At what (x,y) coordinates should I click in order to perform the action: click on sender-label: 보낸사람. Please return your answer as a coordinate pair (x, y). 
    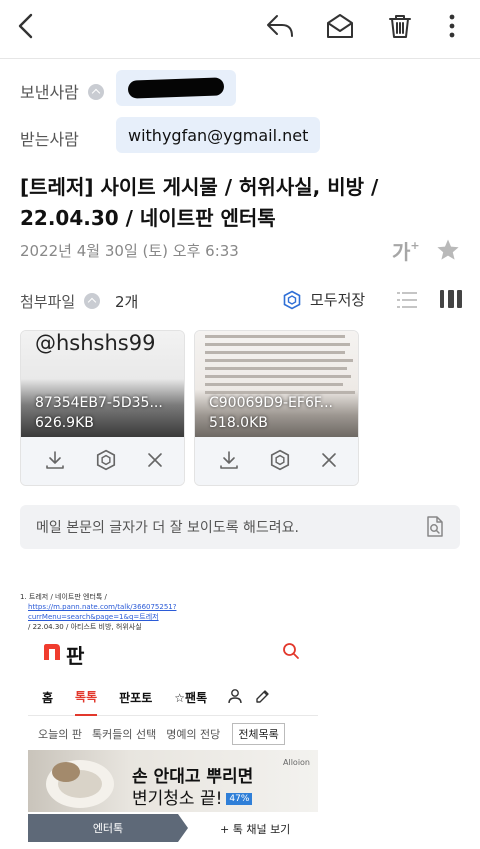
    Looking at the image, I should click on (49, 92).